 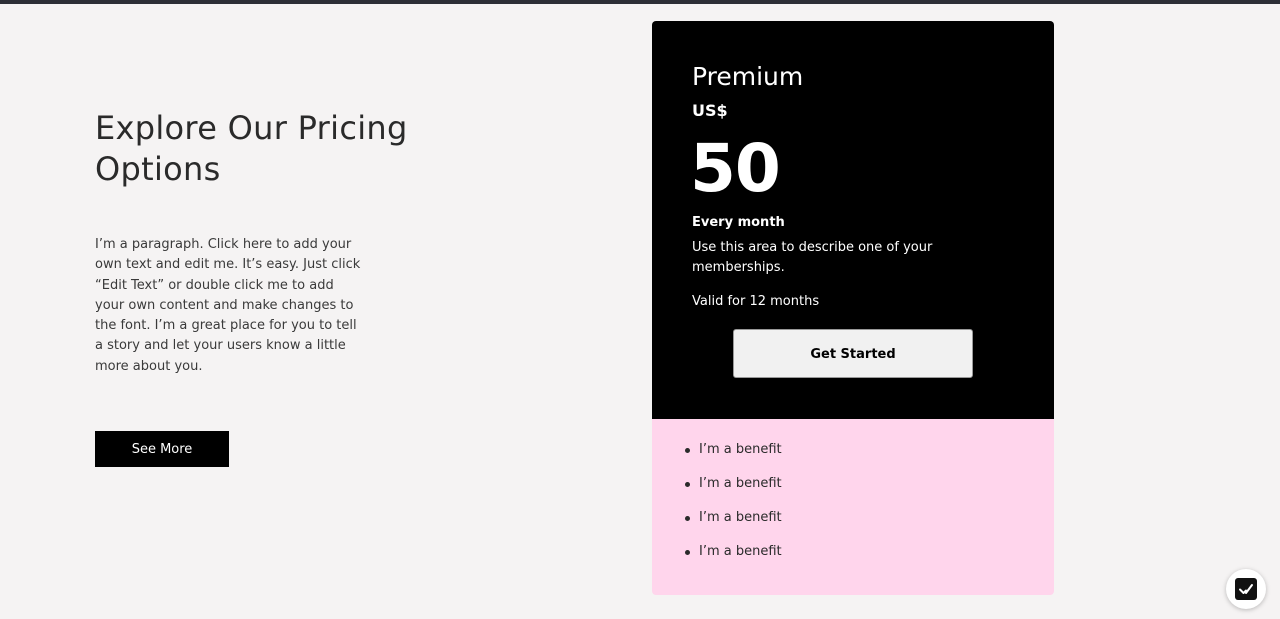 I want to click on get-started-button: Get Started, so click(x=853, y=353).